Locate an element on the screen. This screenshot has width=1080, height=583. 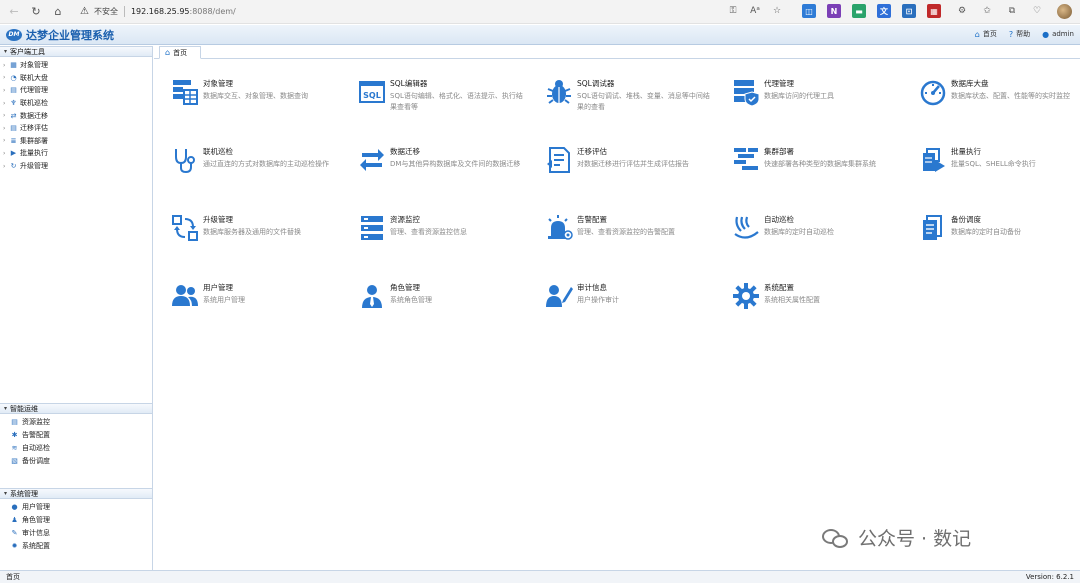
feature-card-report: 迁移评估 对数据迁移进行评估并生成评估报告 is located at coordinates (635, 169).